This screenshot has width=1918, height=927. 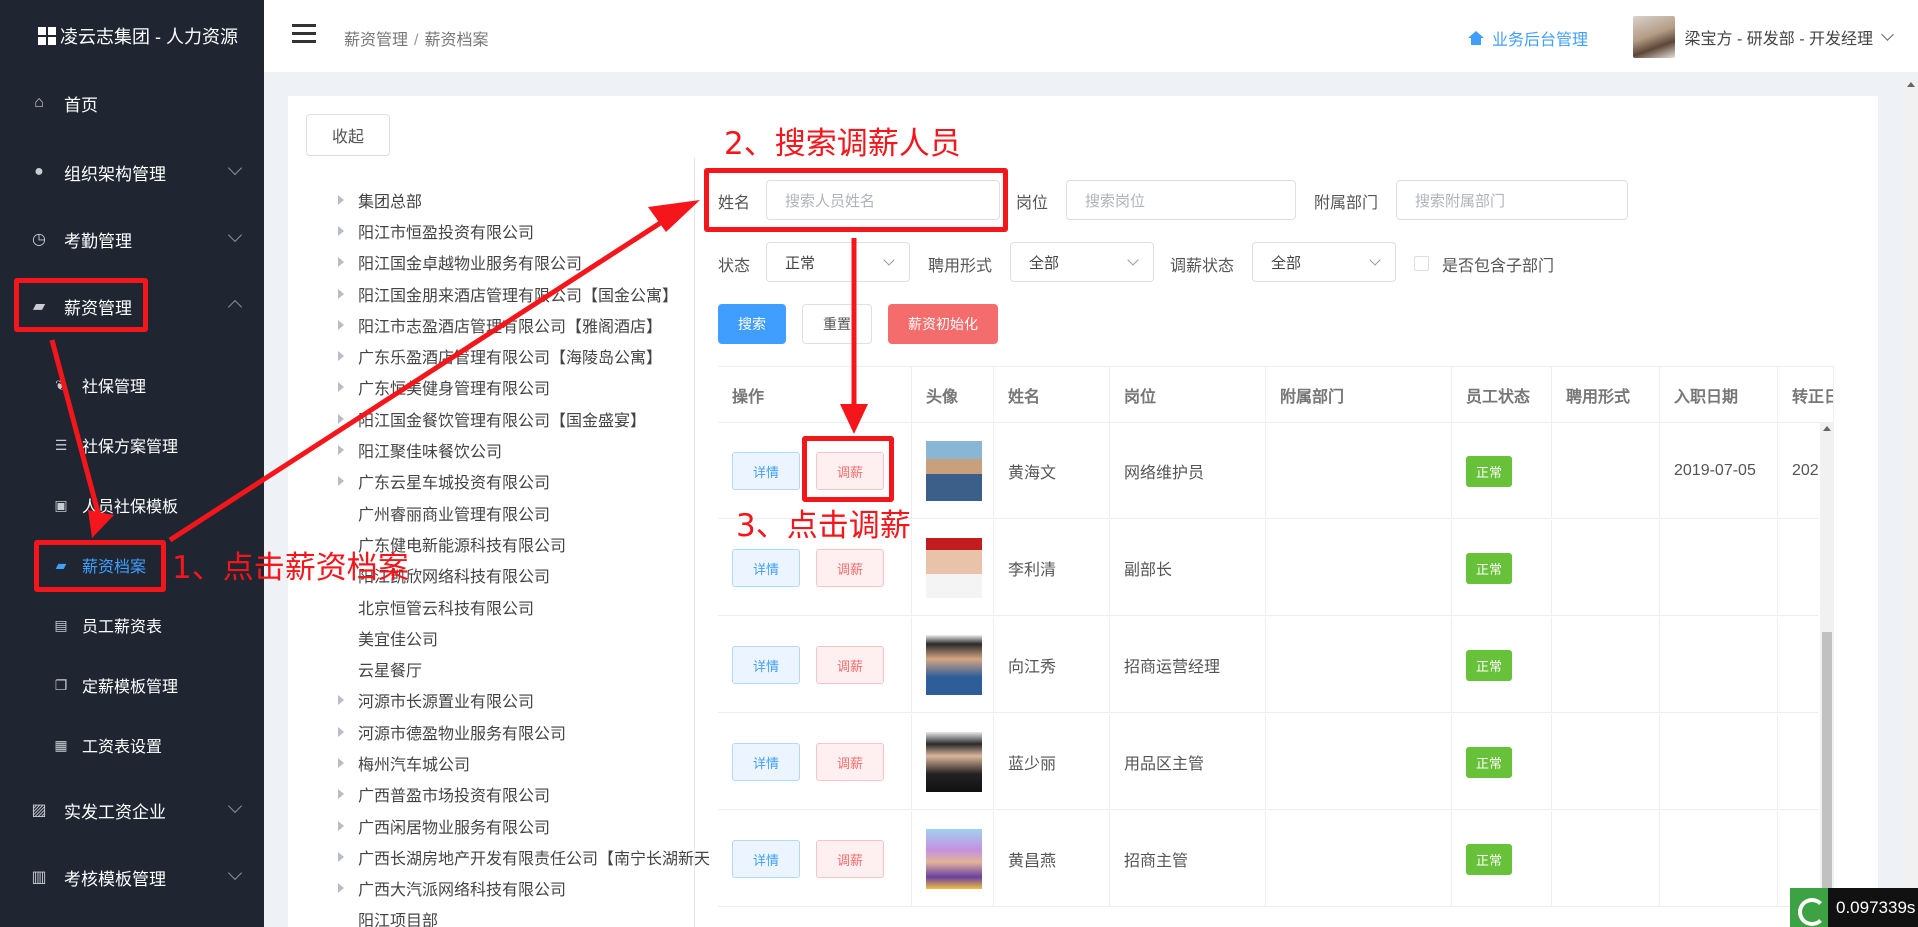 What do you see at coordinates (1489, 665) in the screenshot?
I see `status-badge: 正常` at bounding box center [1489, 665].